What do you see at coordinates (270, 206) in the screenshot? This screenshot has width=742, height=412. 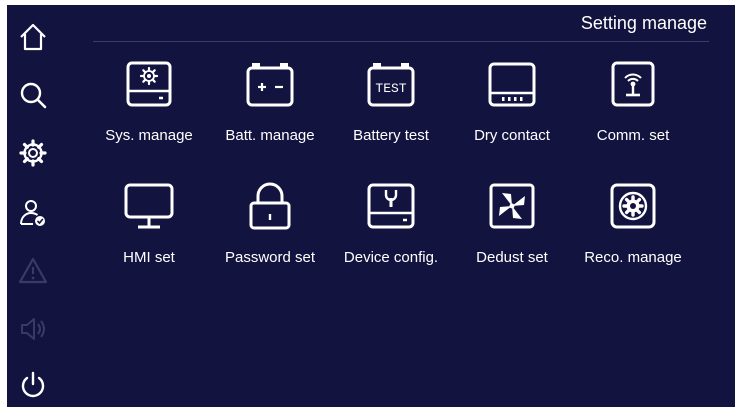 I see `lock-icon` at bounding box center [270, 206].